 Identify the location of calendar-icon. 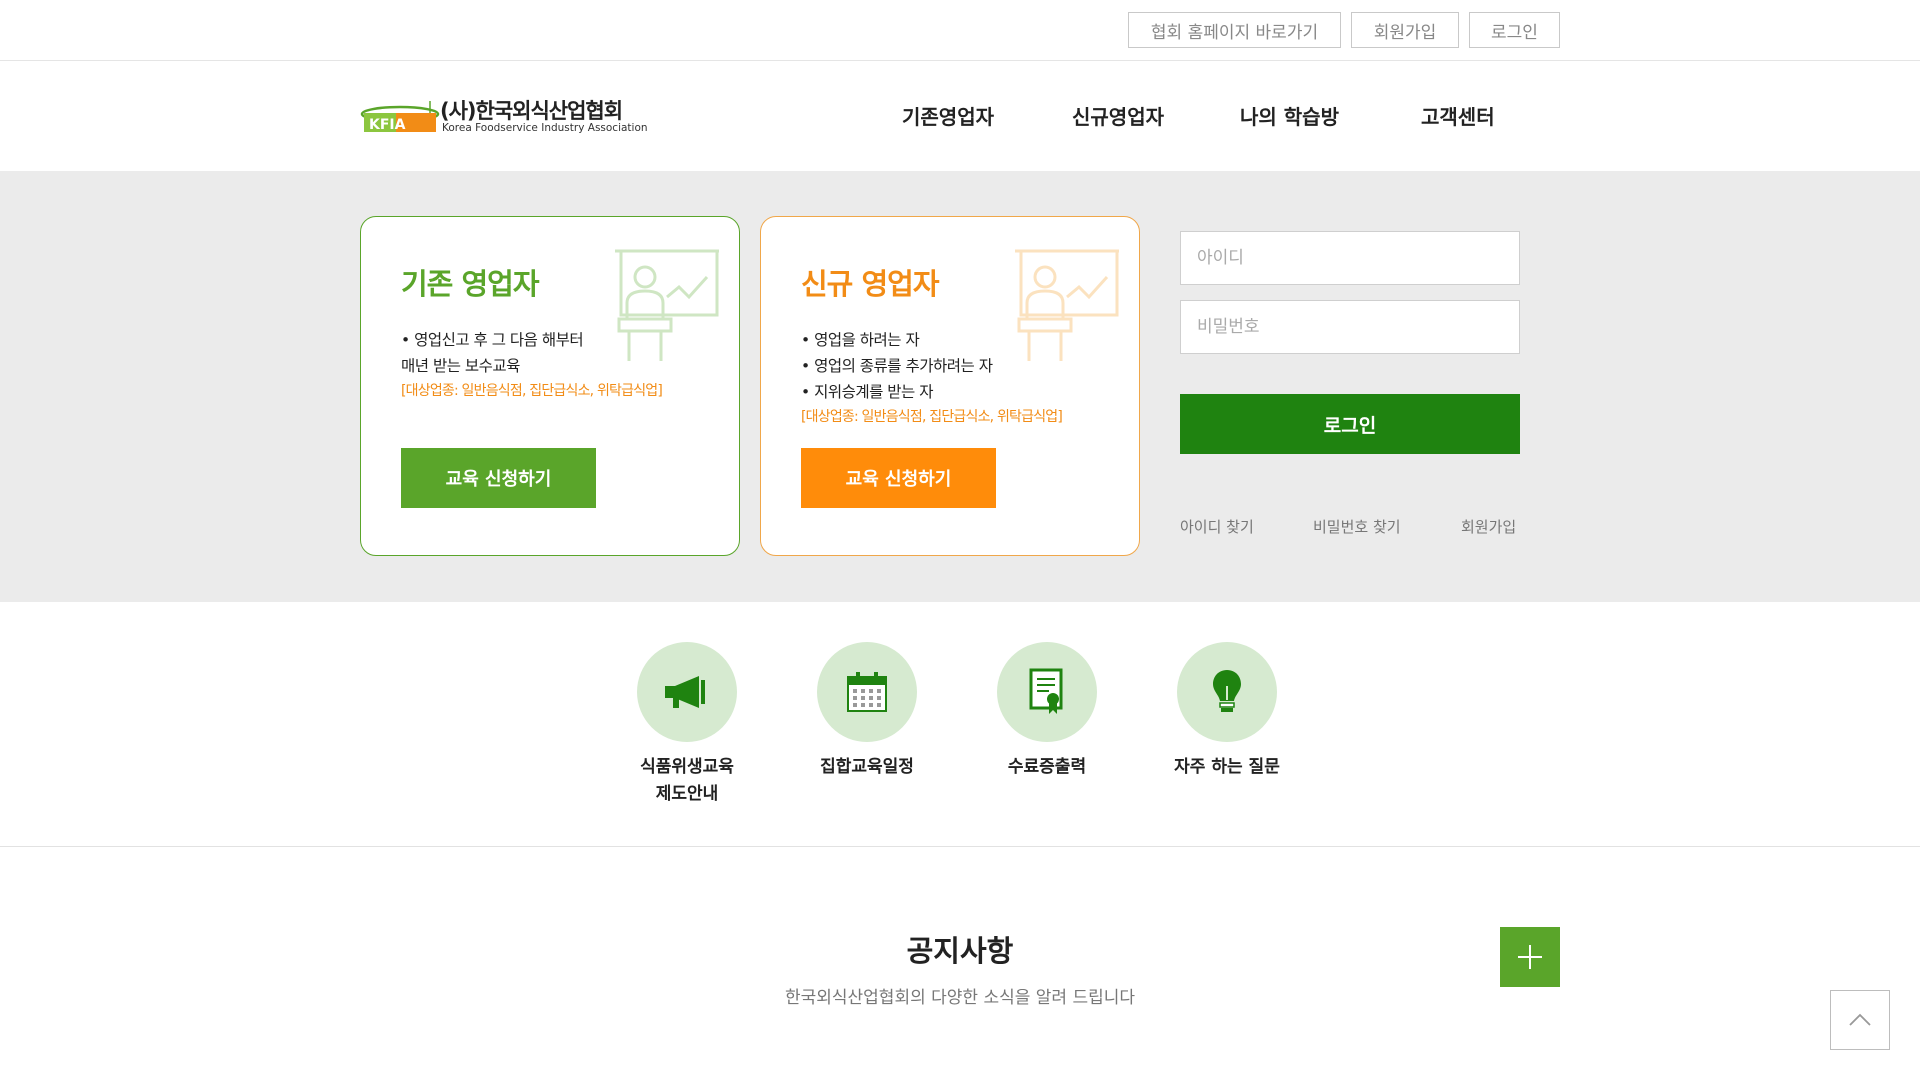
(867, 692).